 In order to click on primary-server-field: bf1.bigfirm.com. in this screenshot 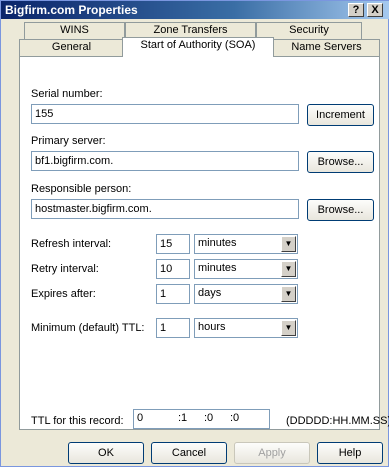, I will do `click(165, 161)`.